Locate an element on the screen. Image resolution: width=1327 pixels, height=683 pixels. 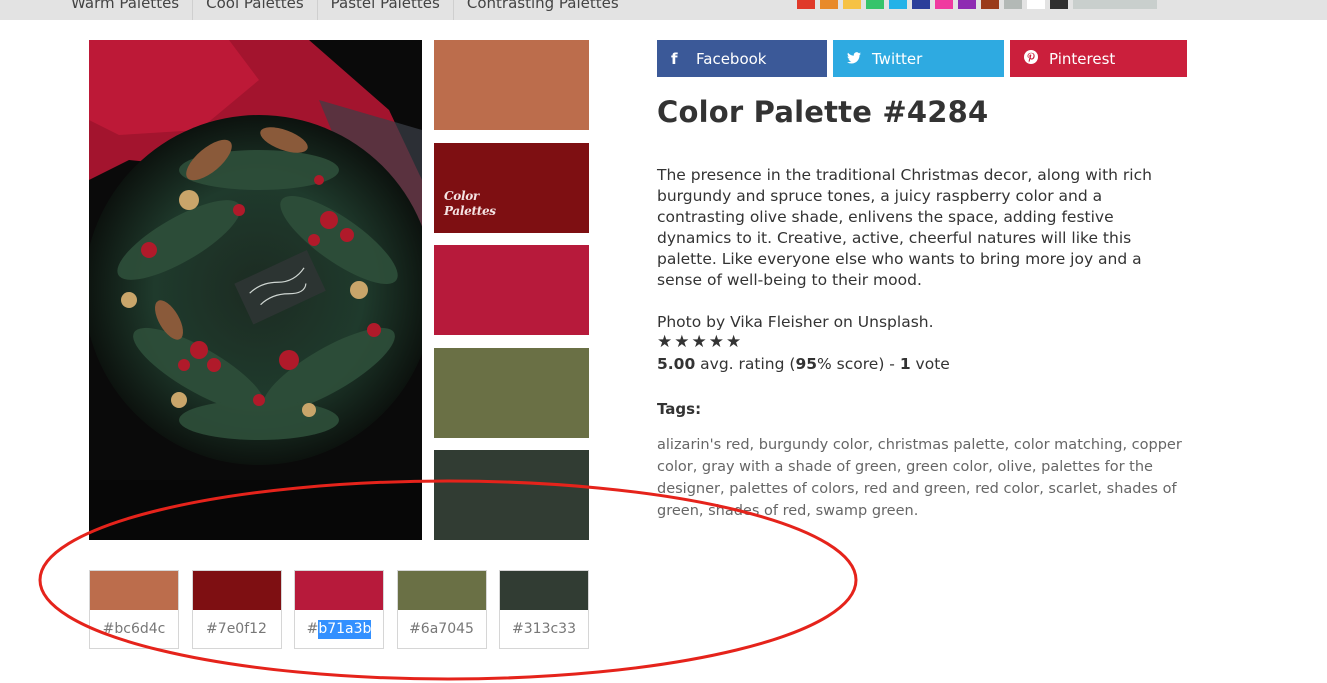
facebook-label: Facebook is located at coordinates (731, 58).